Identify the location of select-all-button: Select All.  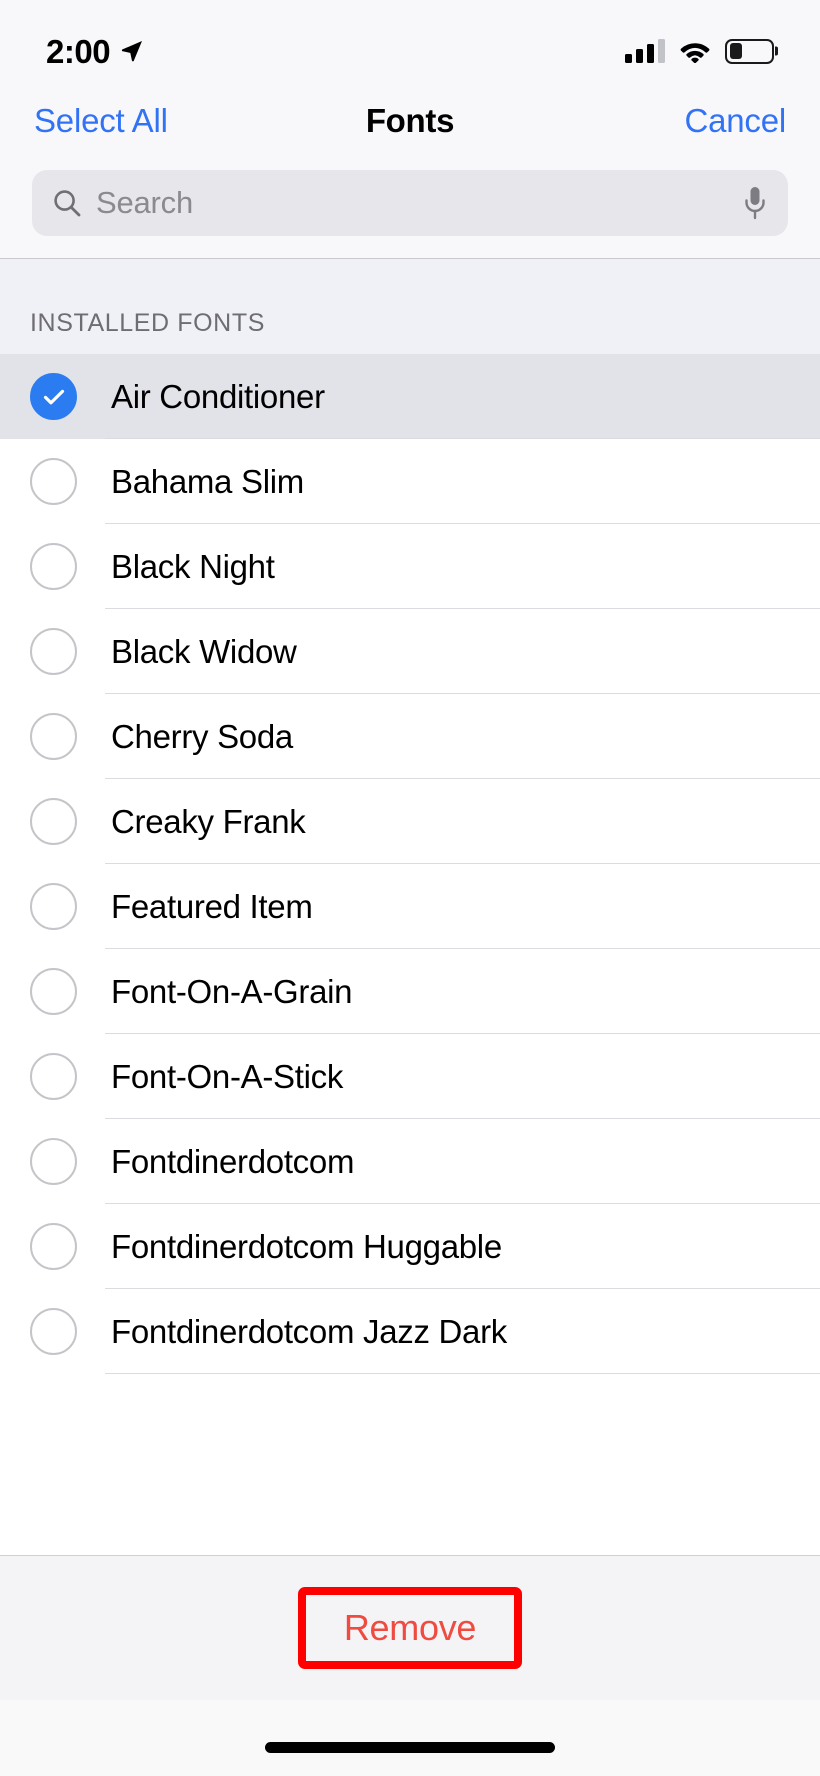
(101, 121).